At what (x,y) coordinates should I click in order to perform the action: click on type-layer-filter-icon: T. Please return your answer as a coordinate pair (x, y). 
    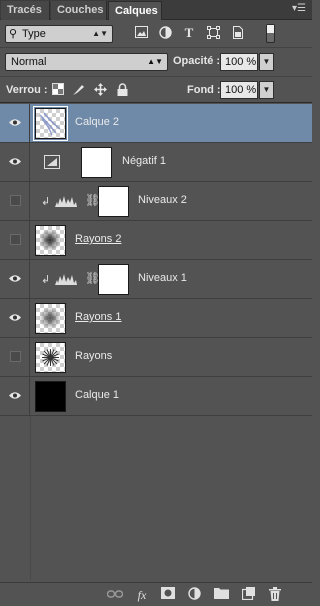
    Looking at the image, I should click on (189, 33).